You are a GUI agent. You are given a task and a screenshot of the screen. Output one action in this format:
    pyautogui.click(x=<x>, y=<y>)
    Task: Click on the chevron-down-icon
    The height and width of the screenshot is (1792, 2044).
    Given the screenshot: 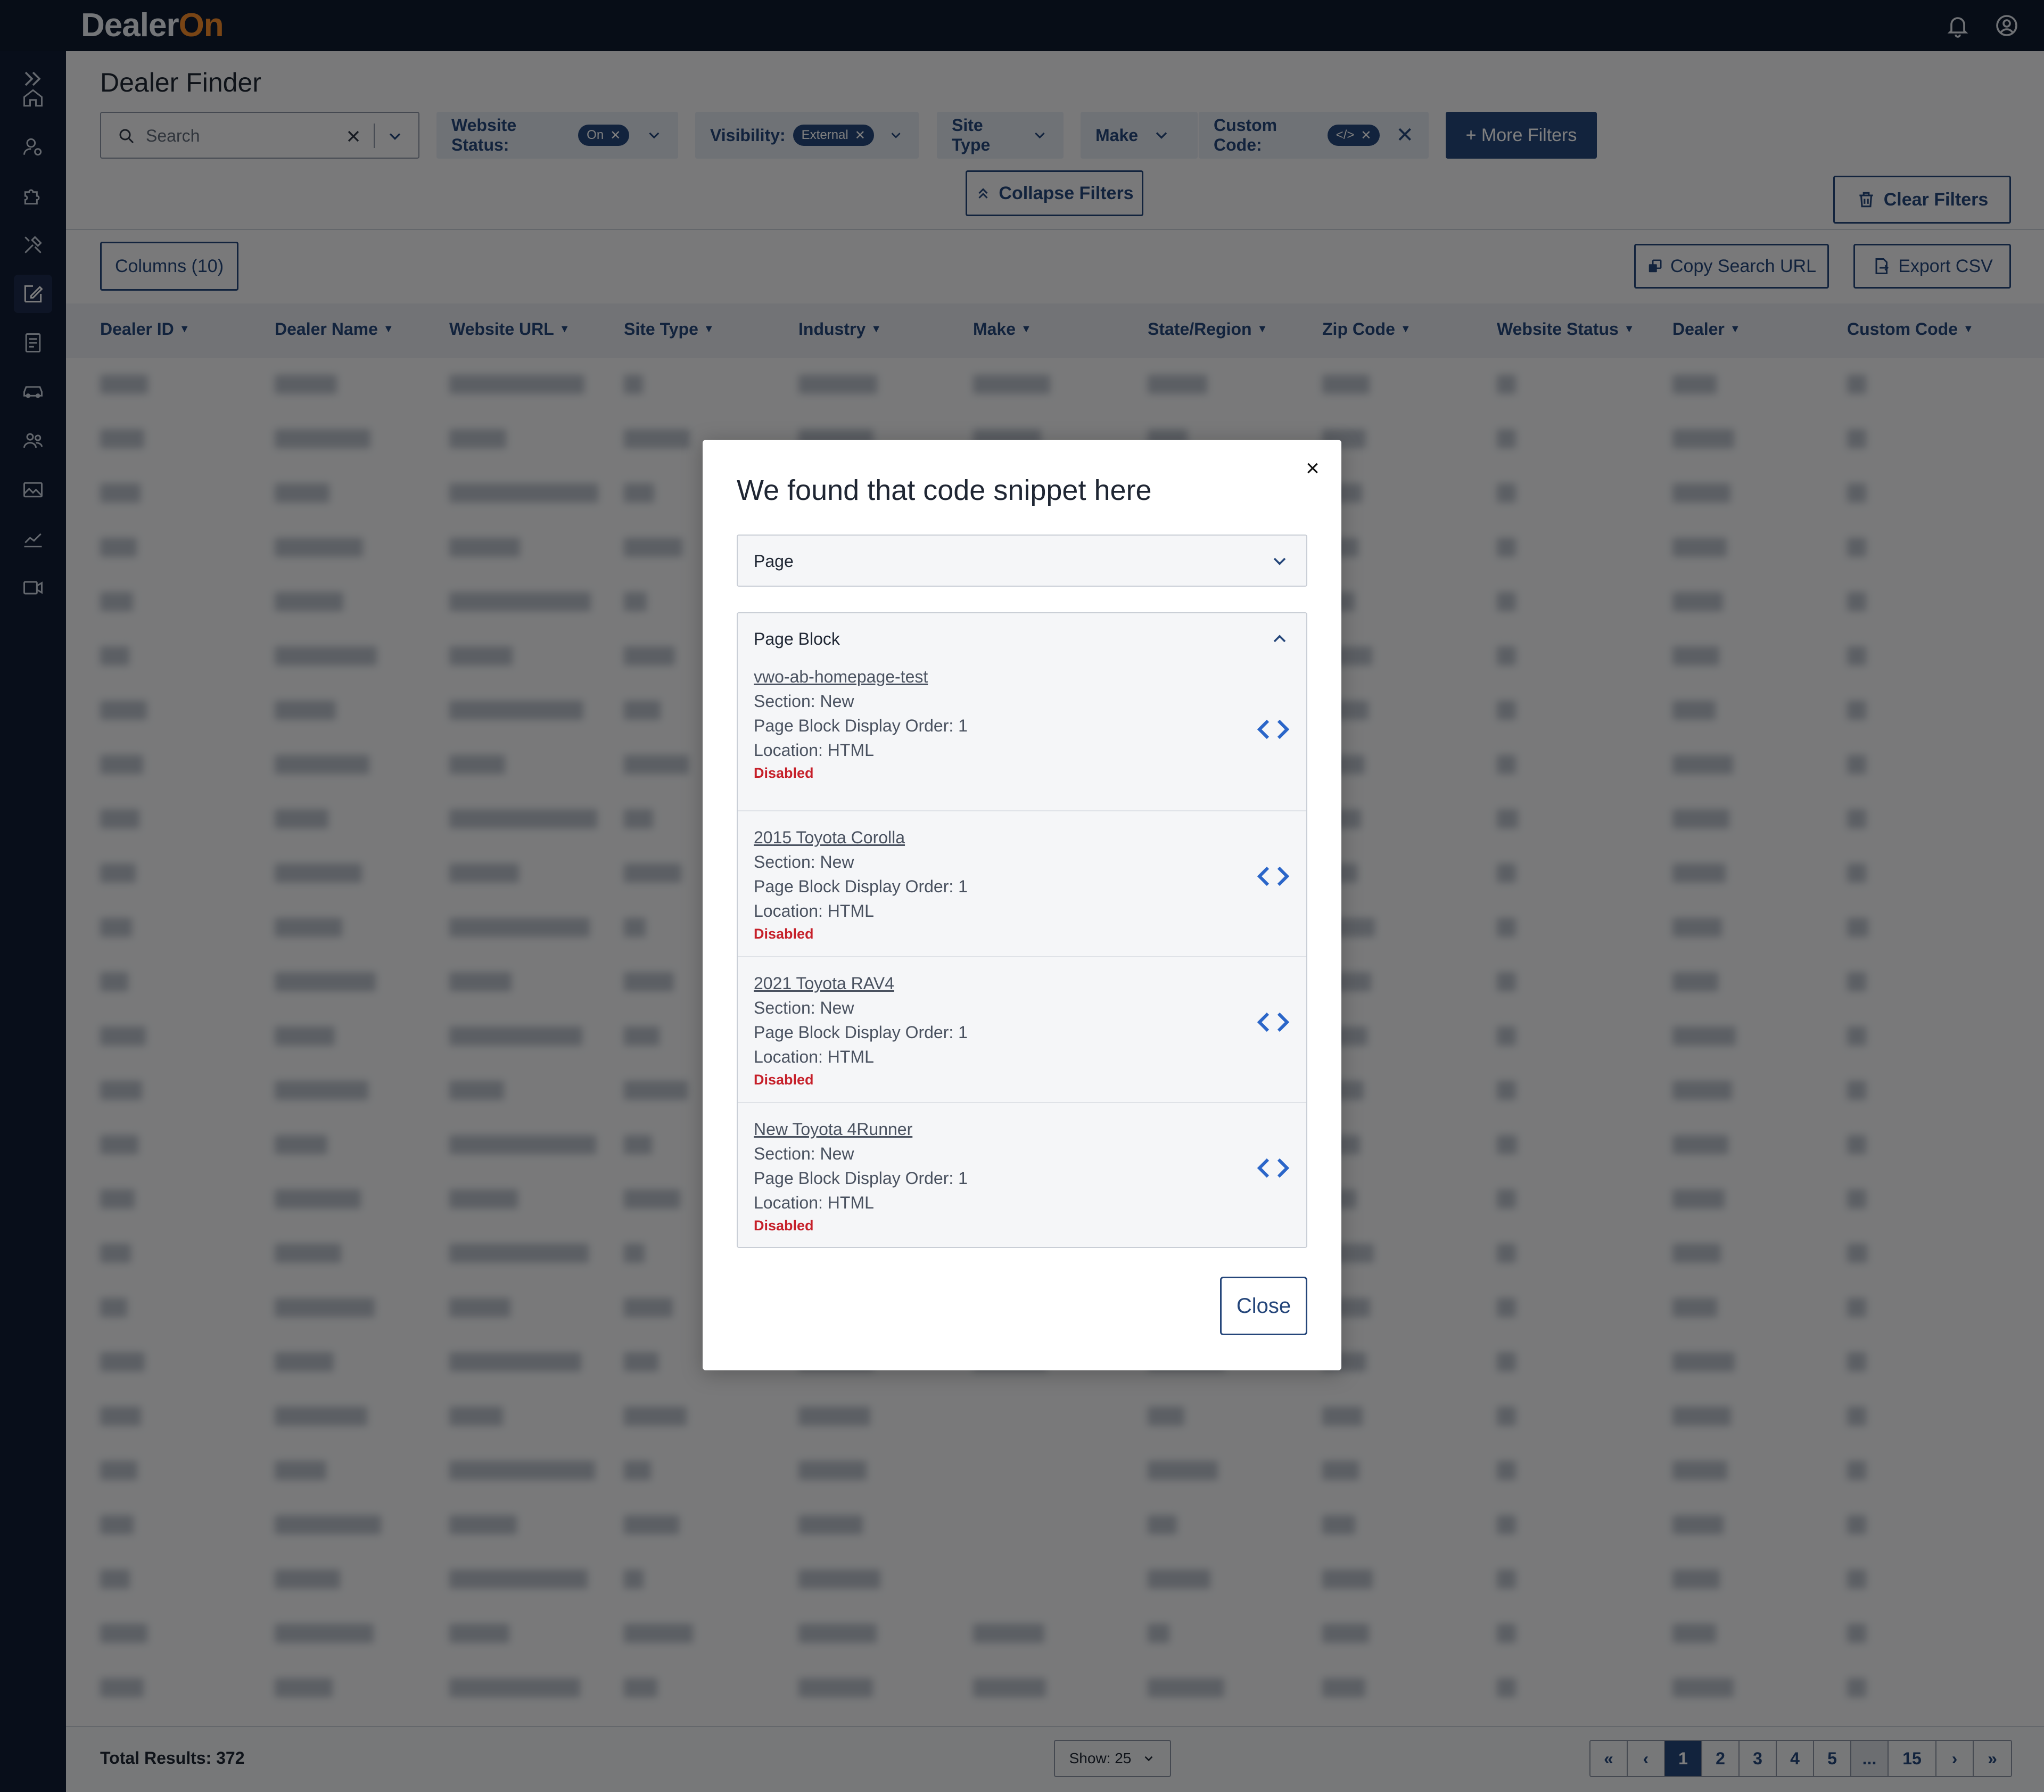 What is the action you would take?
    pyautogui.click(x=1279, y=561)
    